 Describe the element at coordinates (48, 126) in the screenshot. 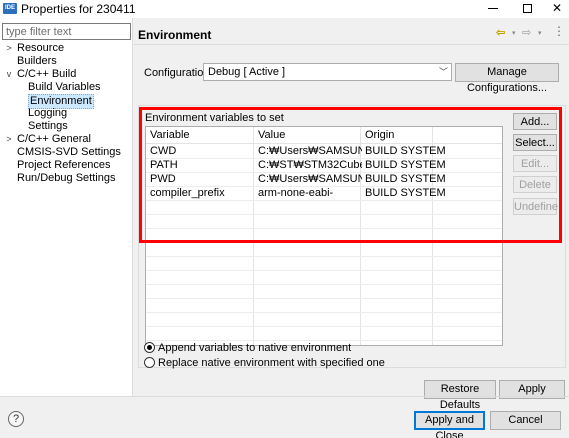

I see `tree-item-label: Settings` at that location.